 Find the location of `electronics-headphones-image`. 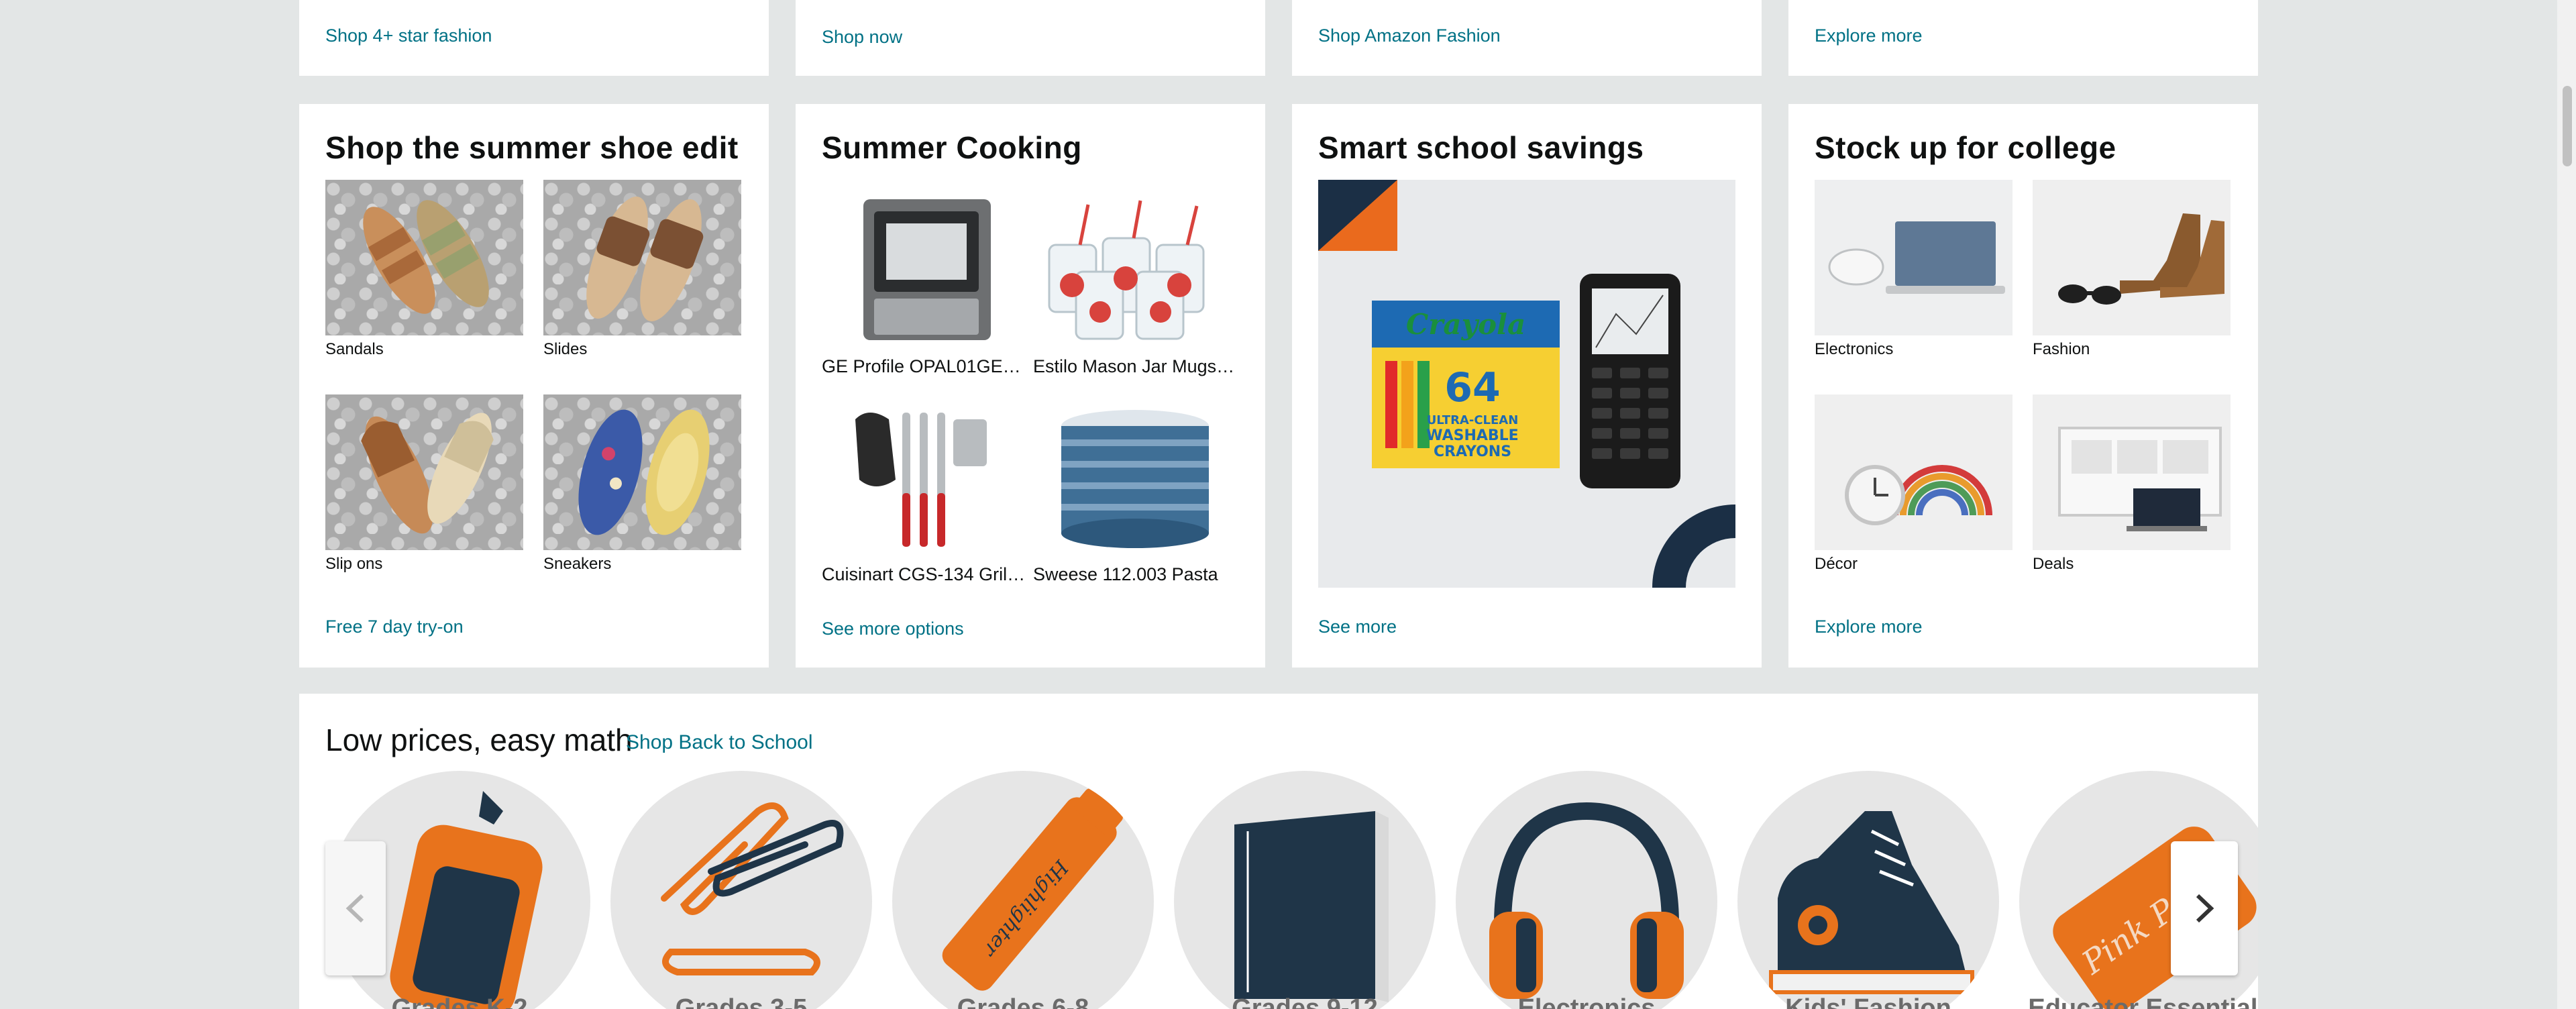

electronics-headphones-image is located at coordinates (1586, 890).